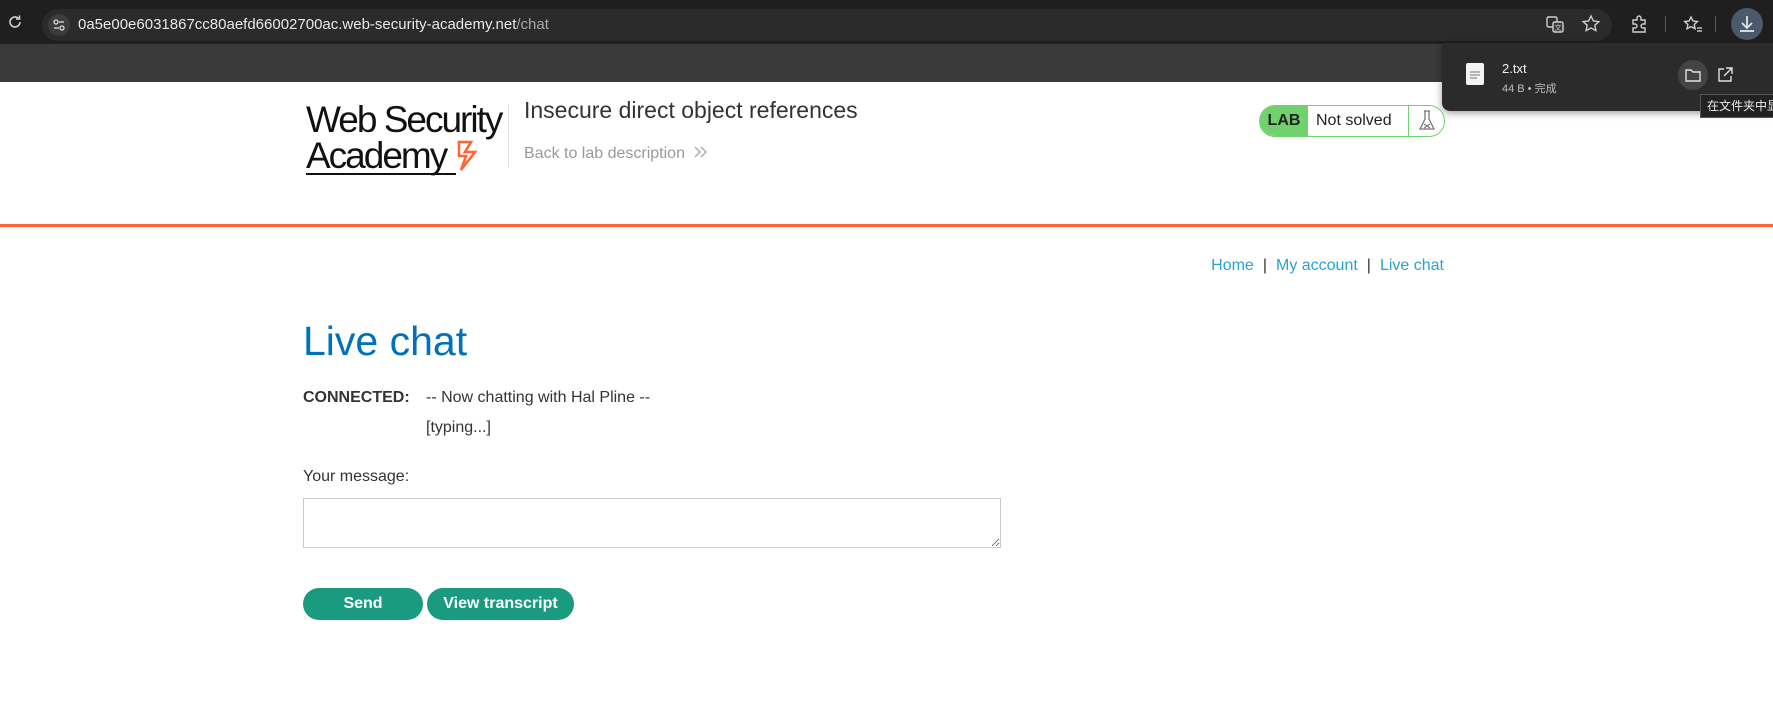 Image resolution: width=1773 pixels, height=702 pixels. What do you see at coordinates (652, 523) in the screenshot?
I see `message-input` at bounding box center [652, 523].